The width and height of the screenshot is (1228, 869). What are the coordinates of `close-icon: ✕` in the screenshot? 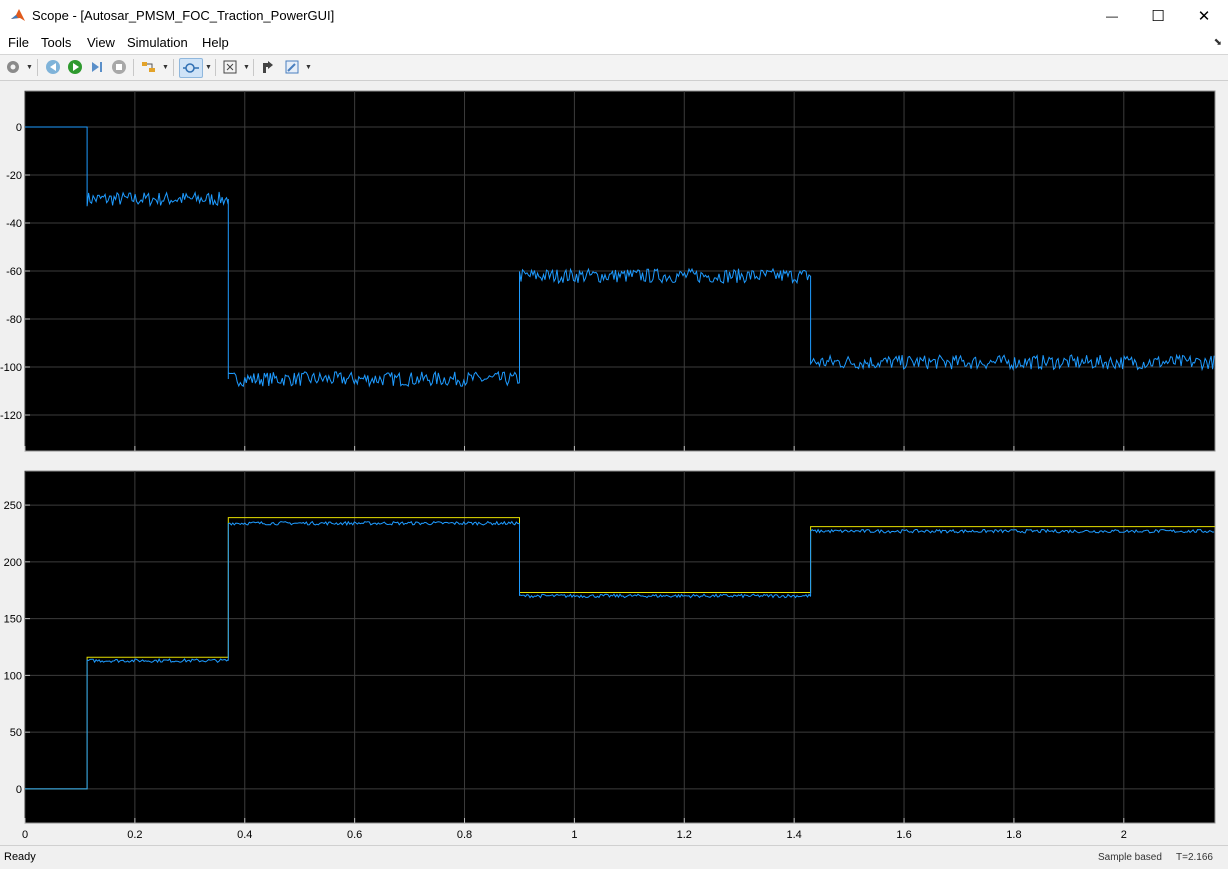 It's located at (1204, 16).